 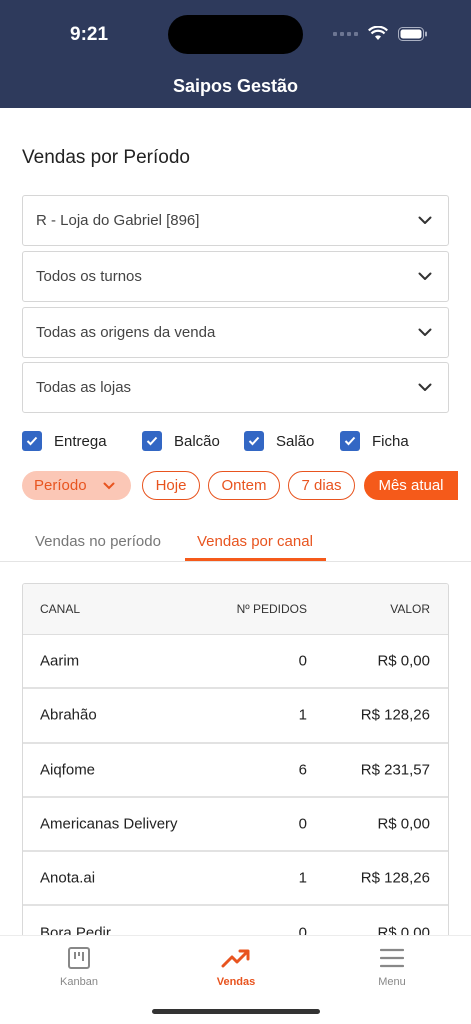 I want to click on nav-vendas: Vendas, so click(x=236, y=967).